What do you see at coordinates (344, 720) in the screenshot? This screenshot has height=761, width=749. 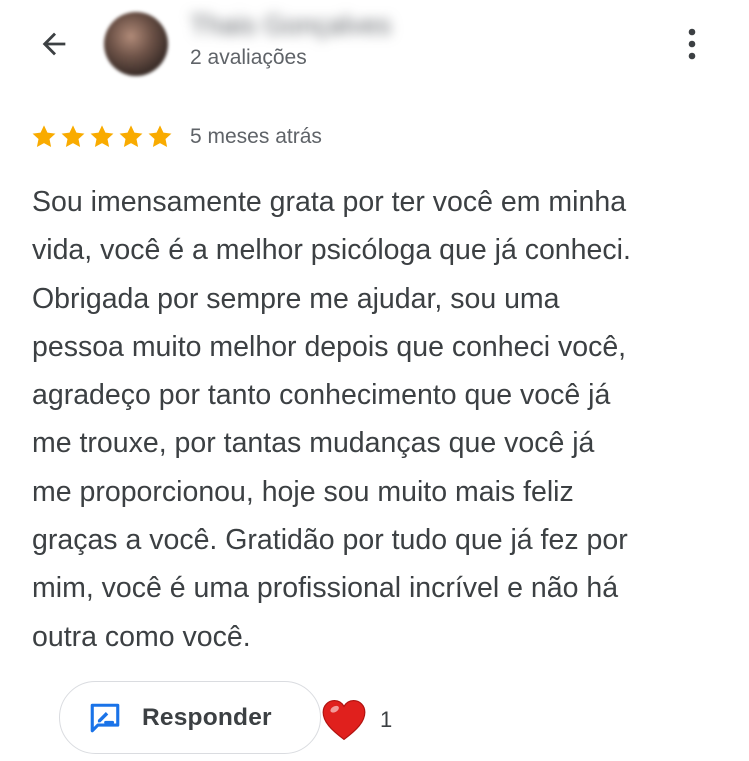 I see `heart-icon` at bounding box center [344, 720].